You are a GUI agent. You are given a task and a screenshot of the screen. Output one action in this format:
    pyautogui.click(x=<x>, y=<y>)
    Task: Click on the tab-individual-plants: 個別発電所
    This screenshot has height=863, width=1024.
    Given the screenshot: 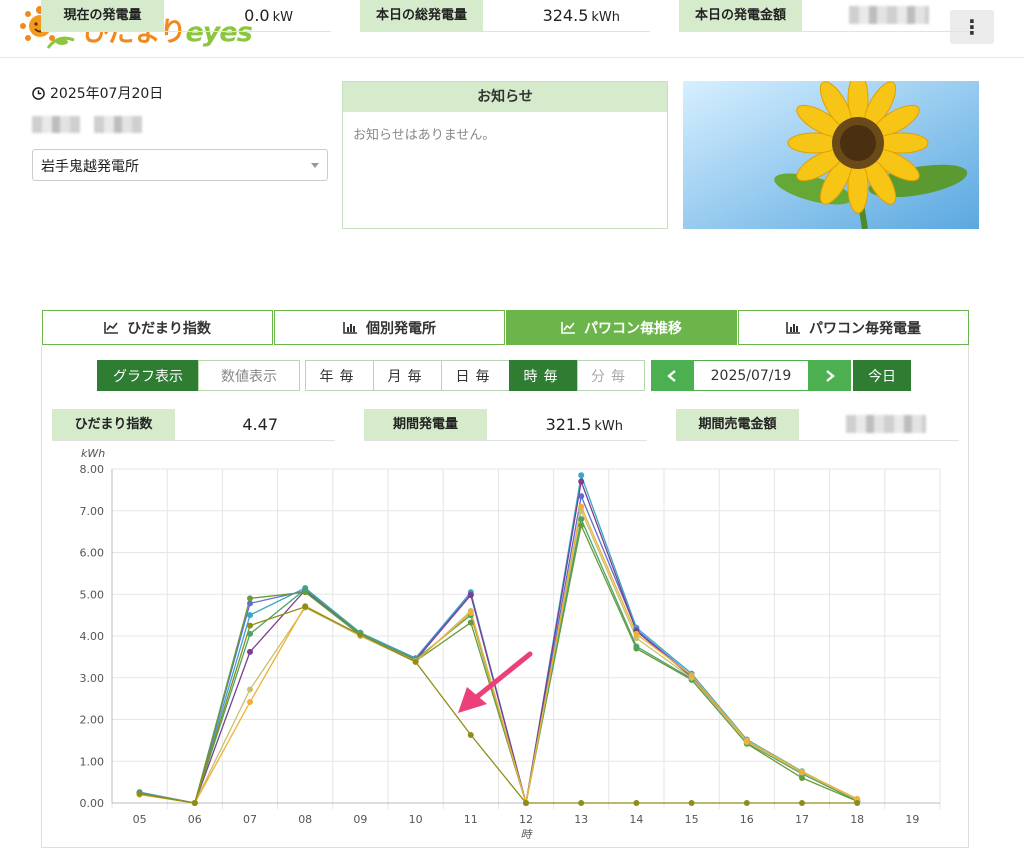 What is the action you would take?
    pyautogui.click(x=389, y=327)
    